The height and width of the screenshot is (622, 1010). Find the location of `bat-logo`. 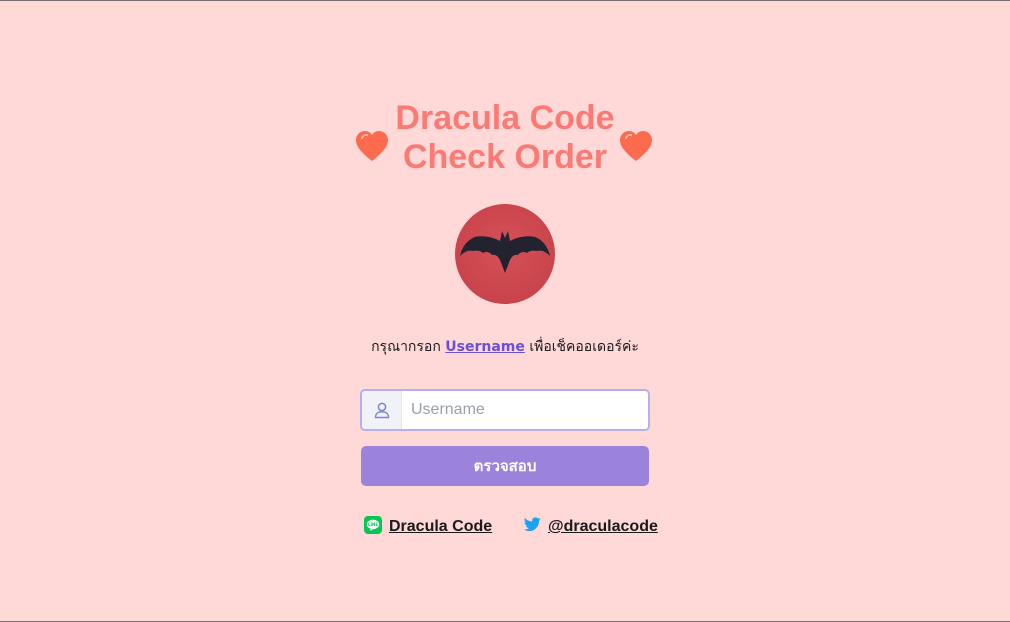

bat-logo is located at coordinates (505, 254).